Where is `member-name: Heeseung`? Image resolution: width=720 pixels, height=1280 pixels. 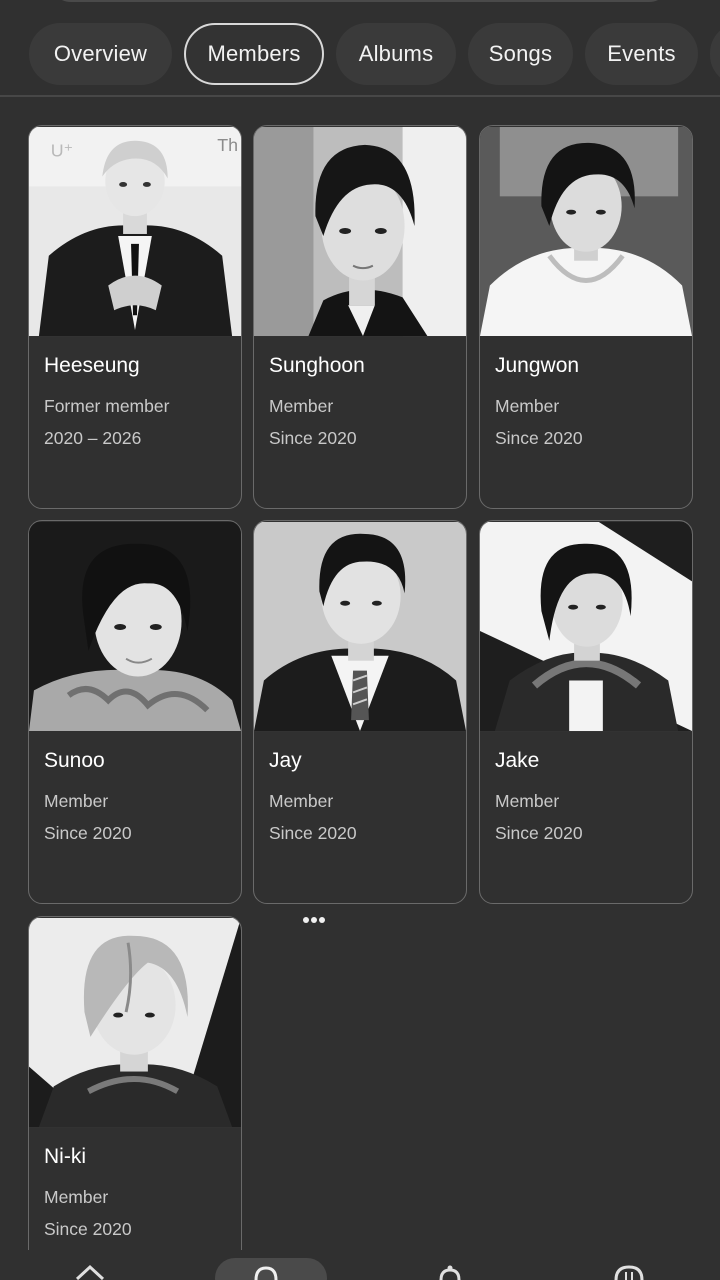
member-name: Heeseung is located at coordinates (92, 365).